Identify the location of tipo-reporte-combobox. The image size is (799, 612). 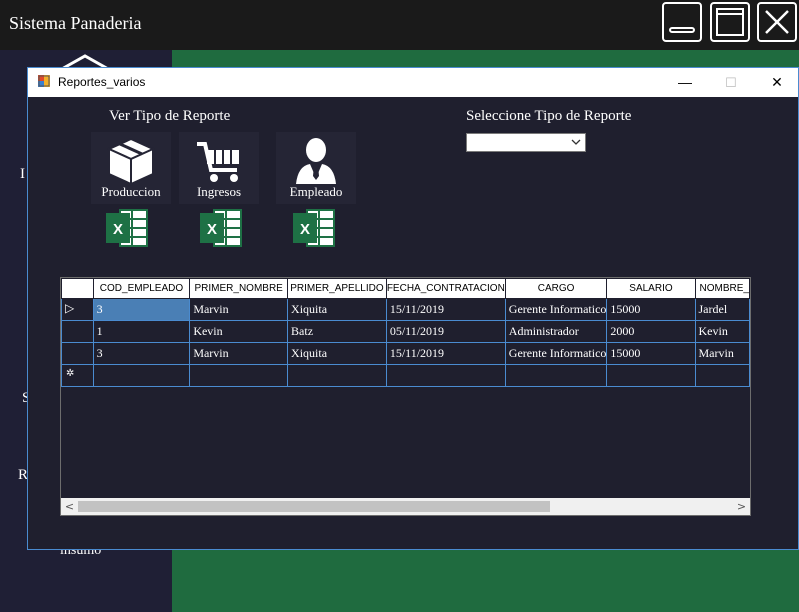
(526, 142).